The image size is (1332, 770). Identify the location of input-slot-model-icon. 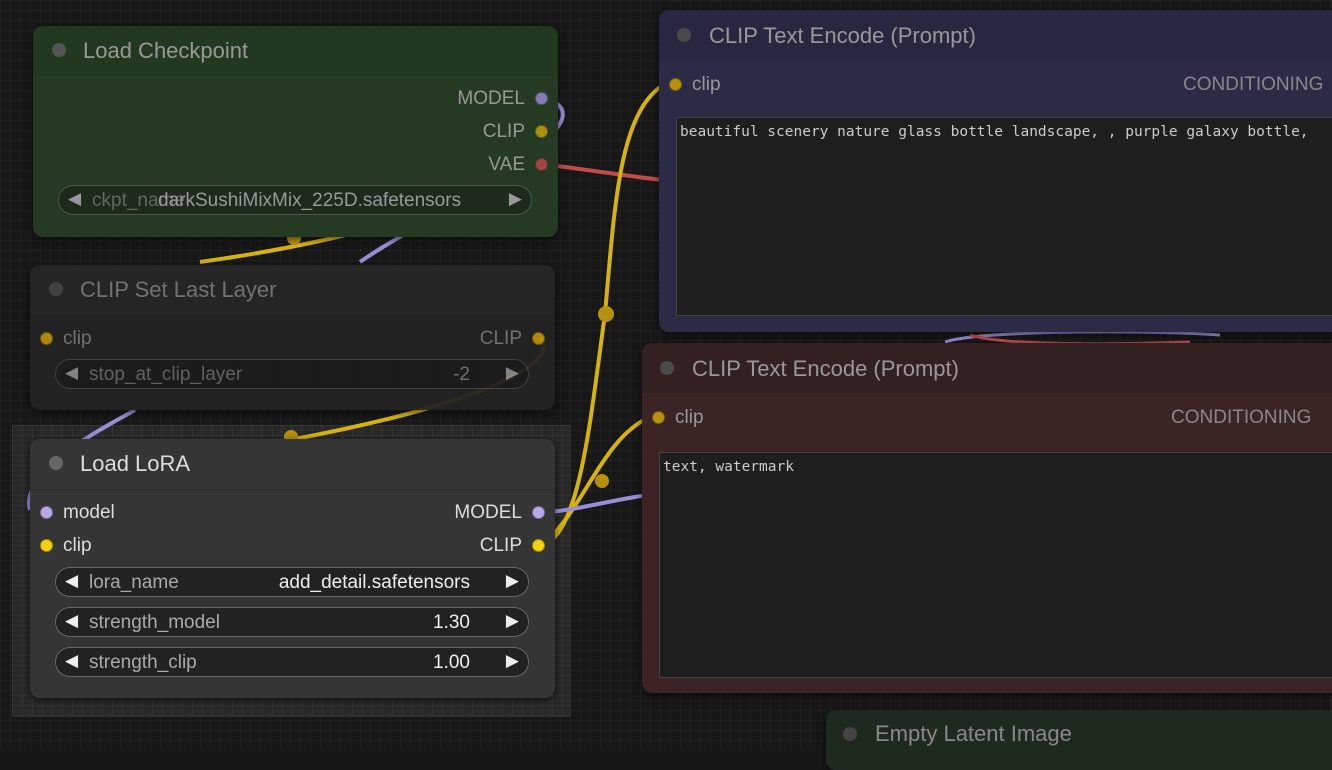
(46, 512).